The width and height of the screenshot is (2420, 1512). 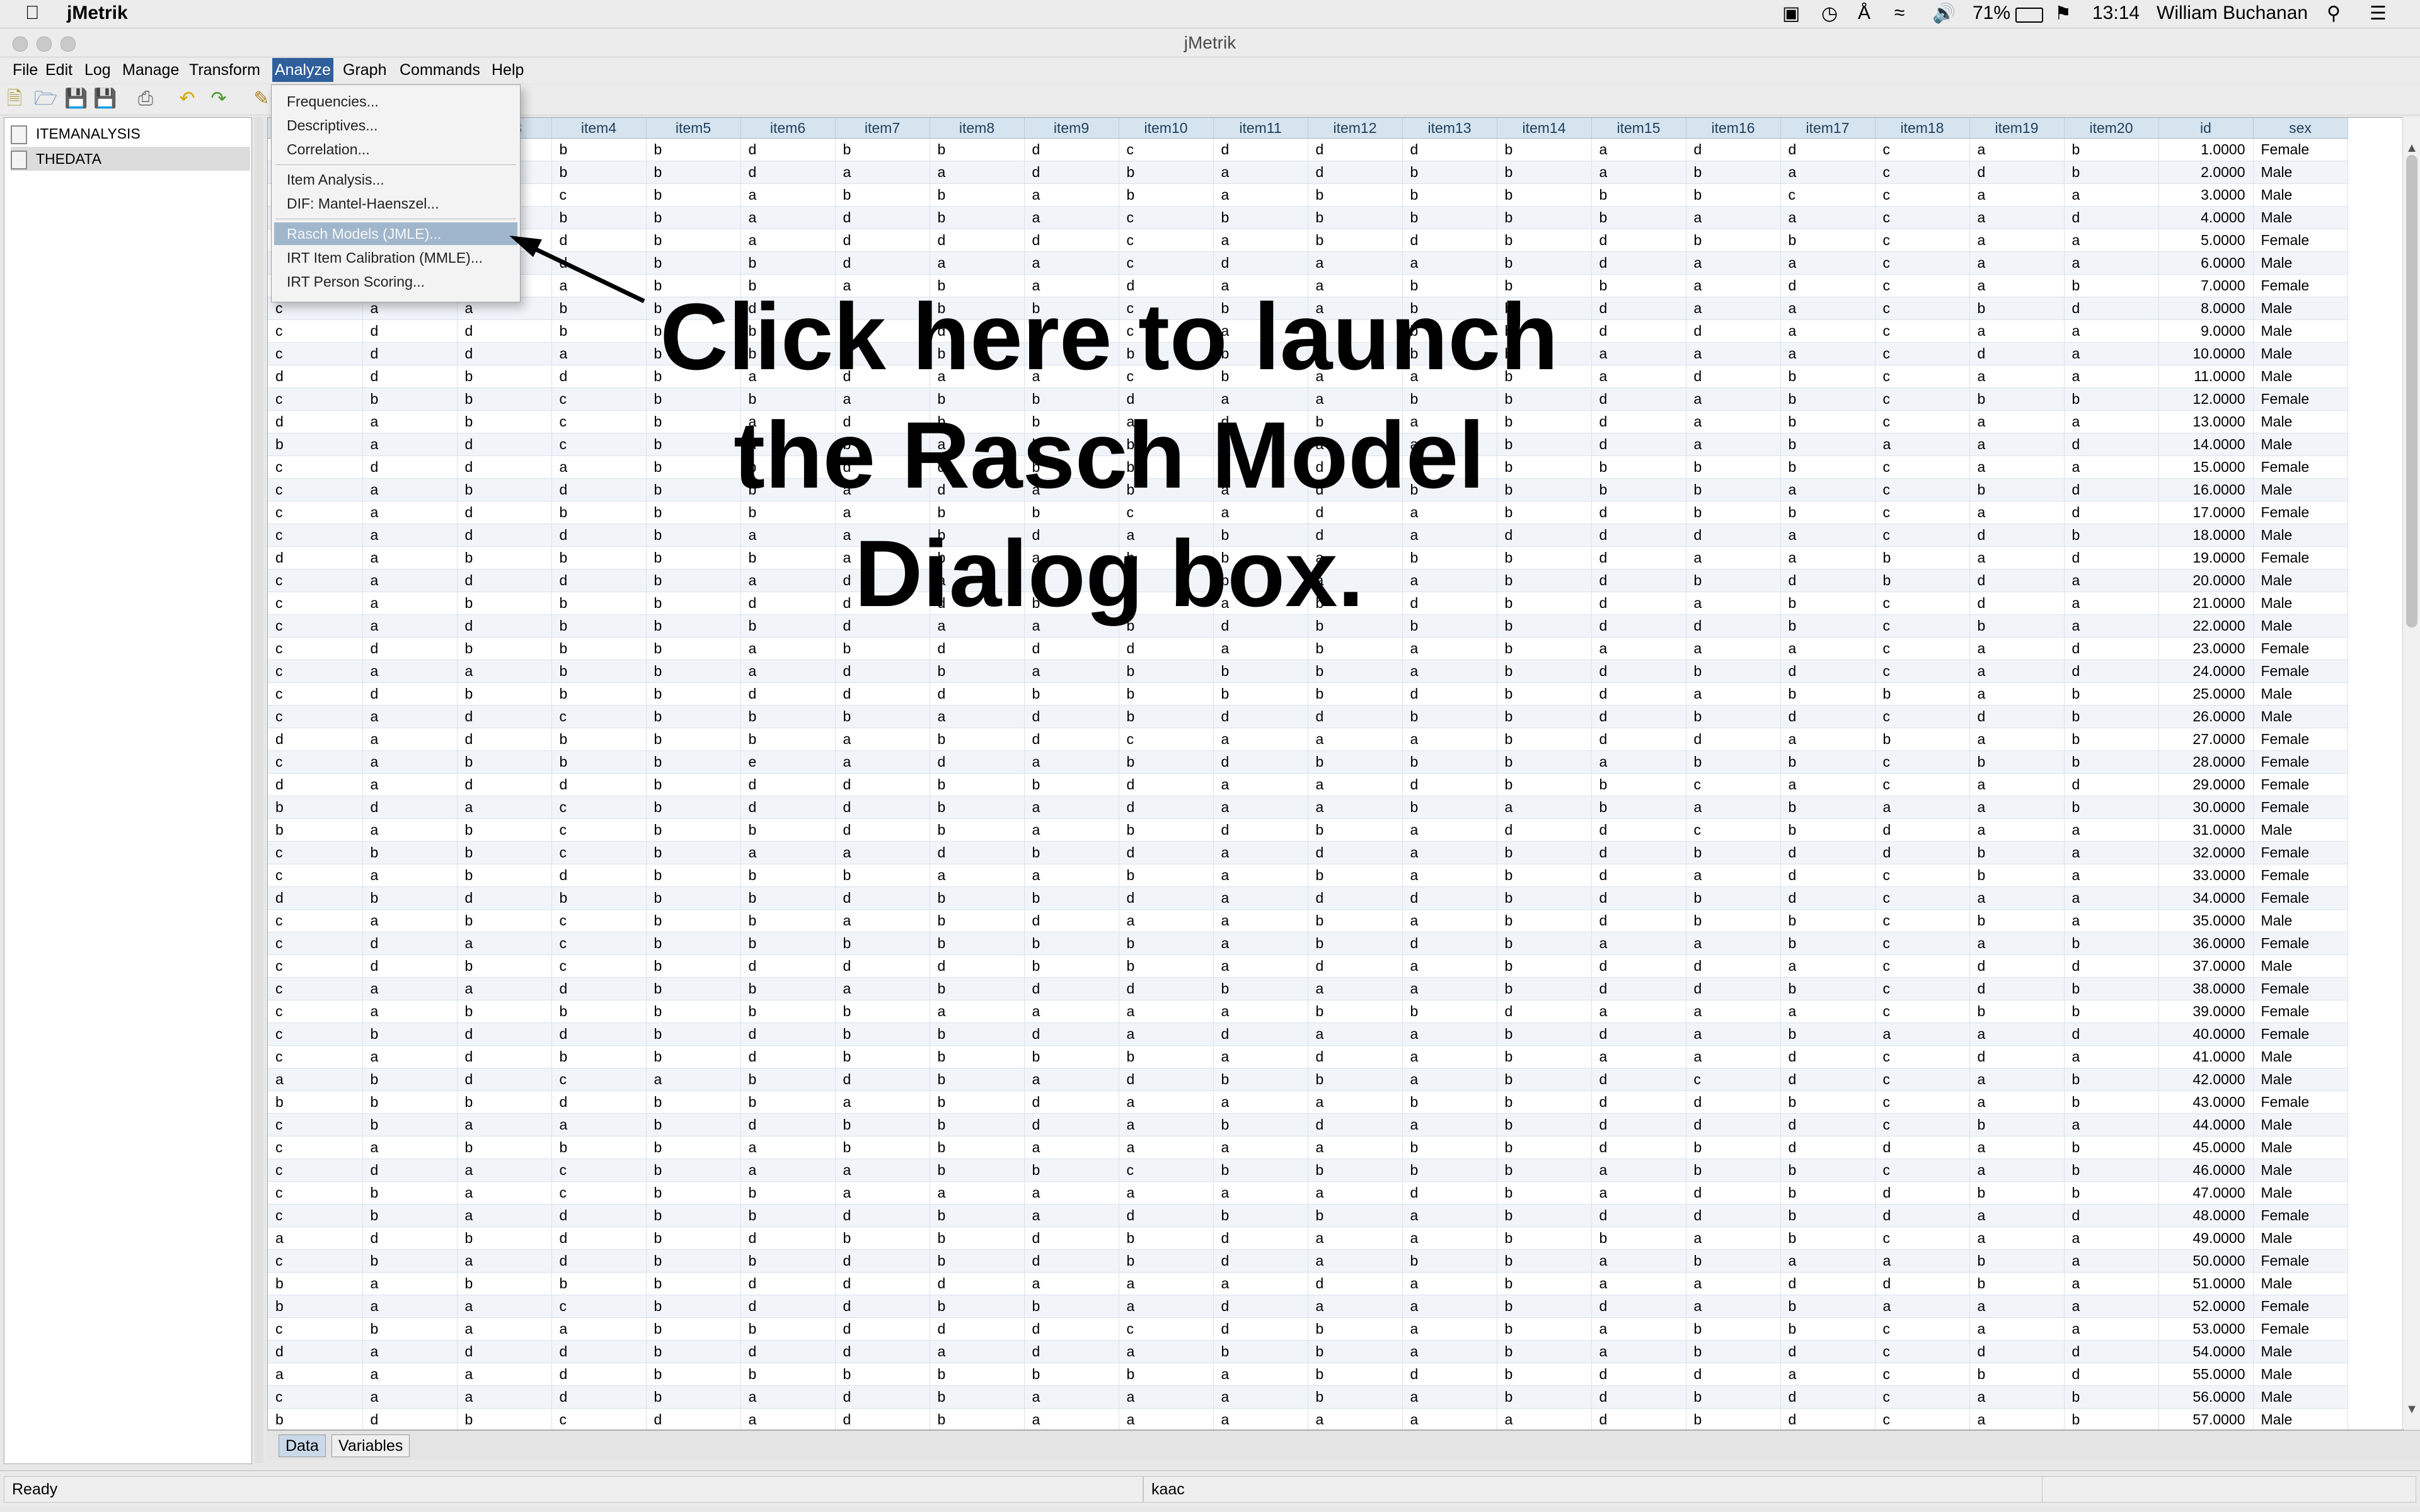 I want to click on table-cell: 24.0000, so click(x=2206, y=671).